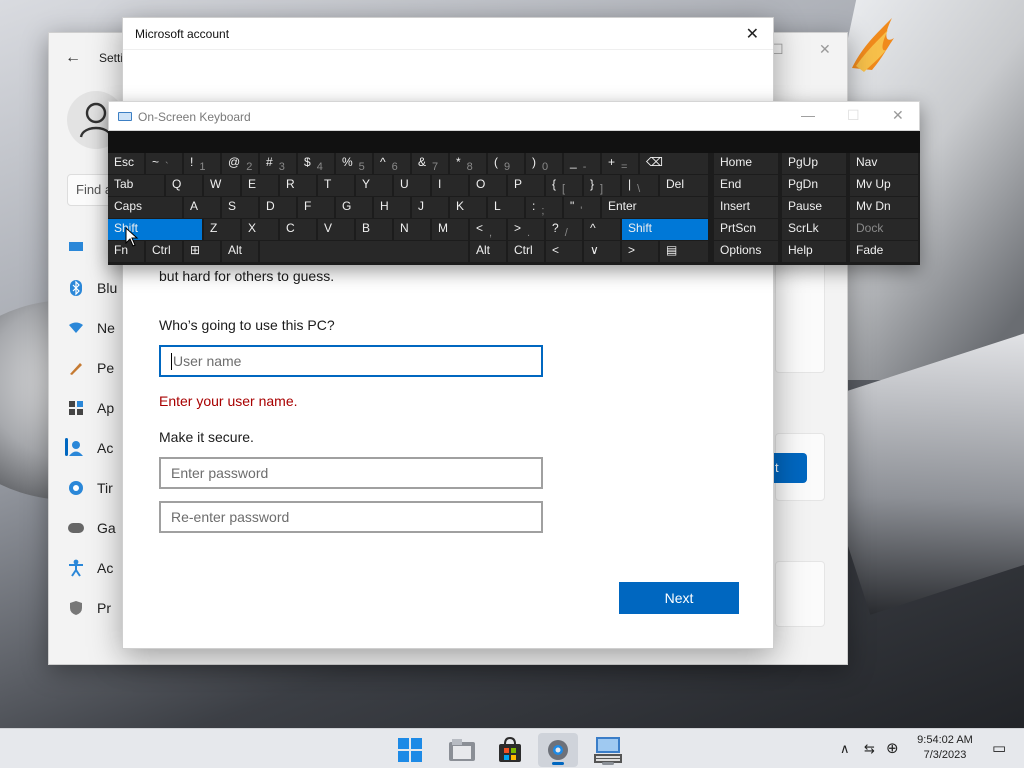 This screenshot has height=768, width=1024. What do you see at coordinates (674, 163) in the screenshot?
I see `key-symbol: ⌫` at bounding box center [674, 163].